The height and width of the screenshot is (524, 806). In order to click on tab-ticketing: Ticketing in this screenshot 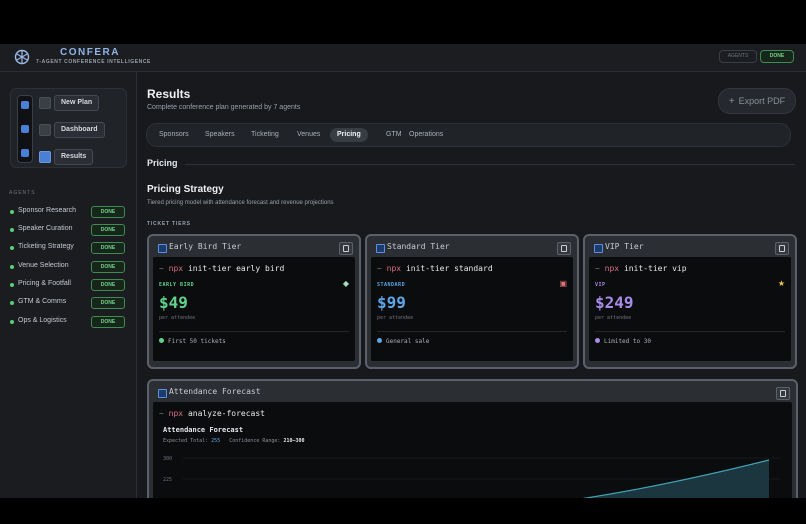, I will do `click(265, 135)`.